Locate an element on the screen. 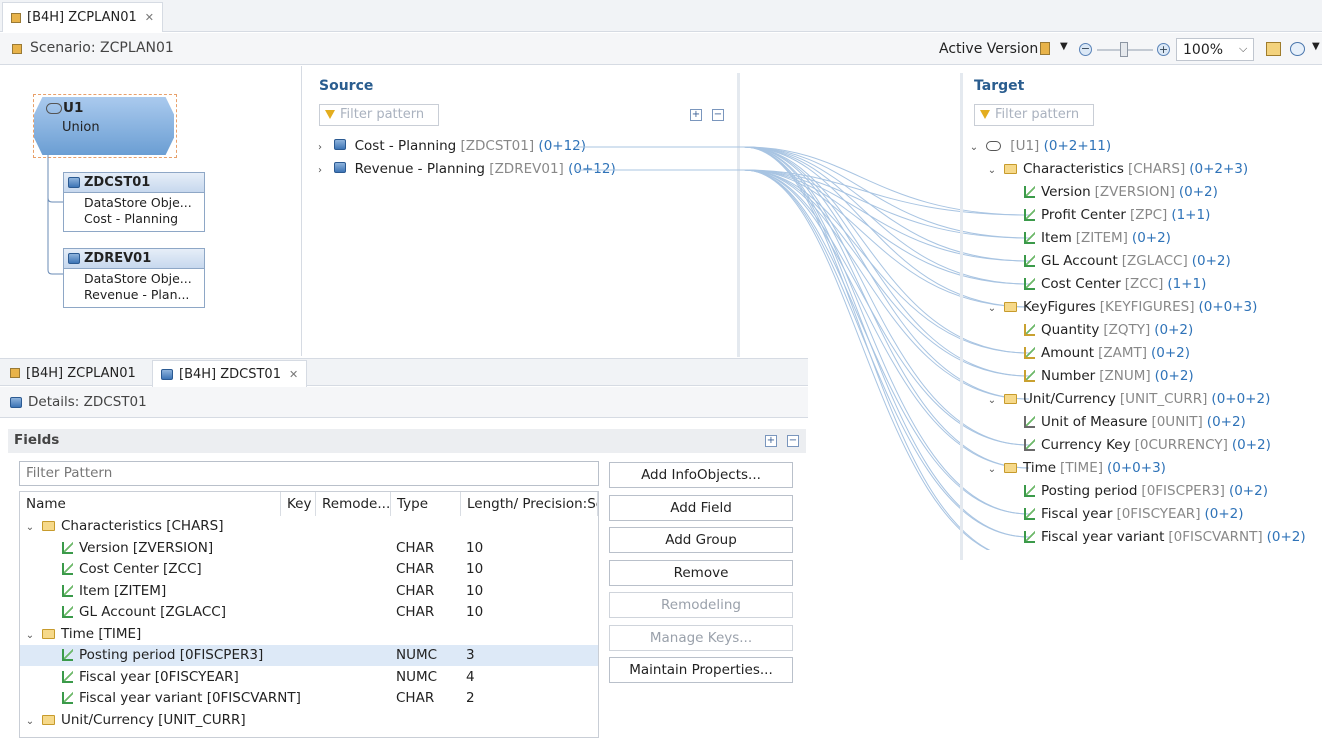 The height and width of the screenshot is (738, 1322). folder-icon is located at coordinates (1010, 468).